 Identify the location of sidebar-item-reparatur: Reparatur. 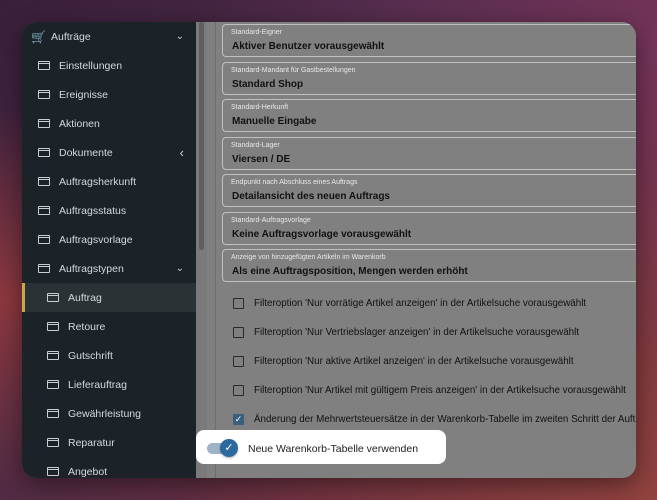
(109, 442).